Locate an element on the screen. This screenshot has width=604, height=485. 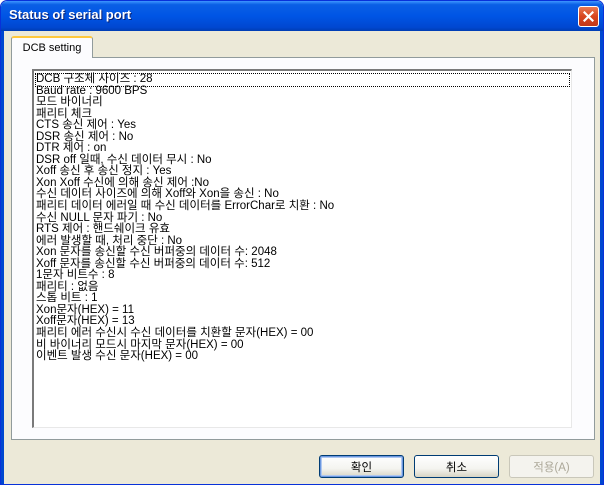
info-line: RTS 제어 : 핸드쉐이크 유효 is located at coordinates (103, 229).